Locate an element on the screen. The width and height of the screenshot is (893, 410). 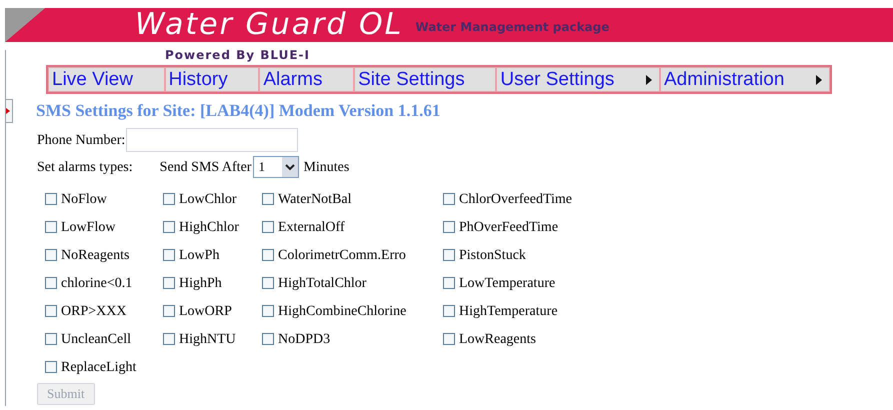
alarm-label: LowChlor is located at coordinates (208, 199).